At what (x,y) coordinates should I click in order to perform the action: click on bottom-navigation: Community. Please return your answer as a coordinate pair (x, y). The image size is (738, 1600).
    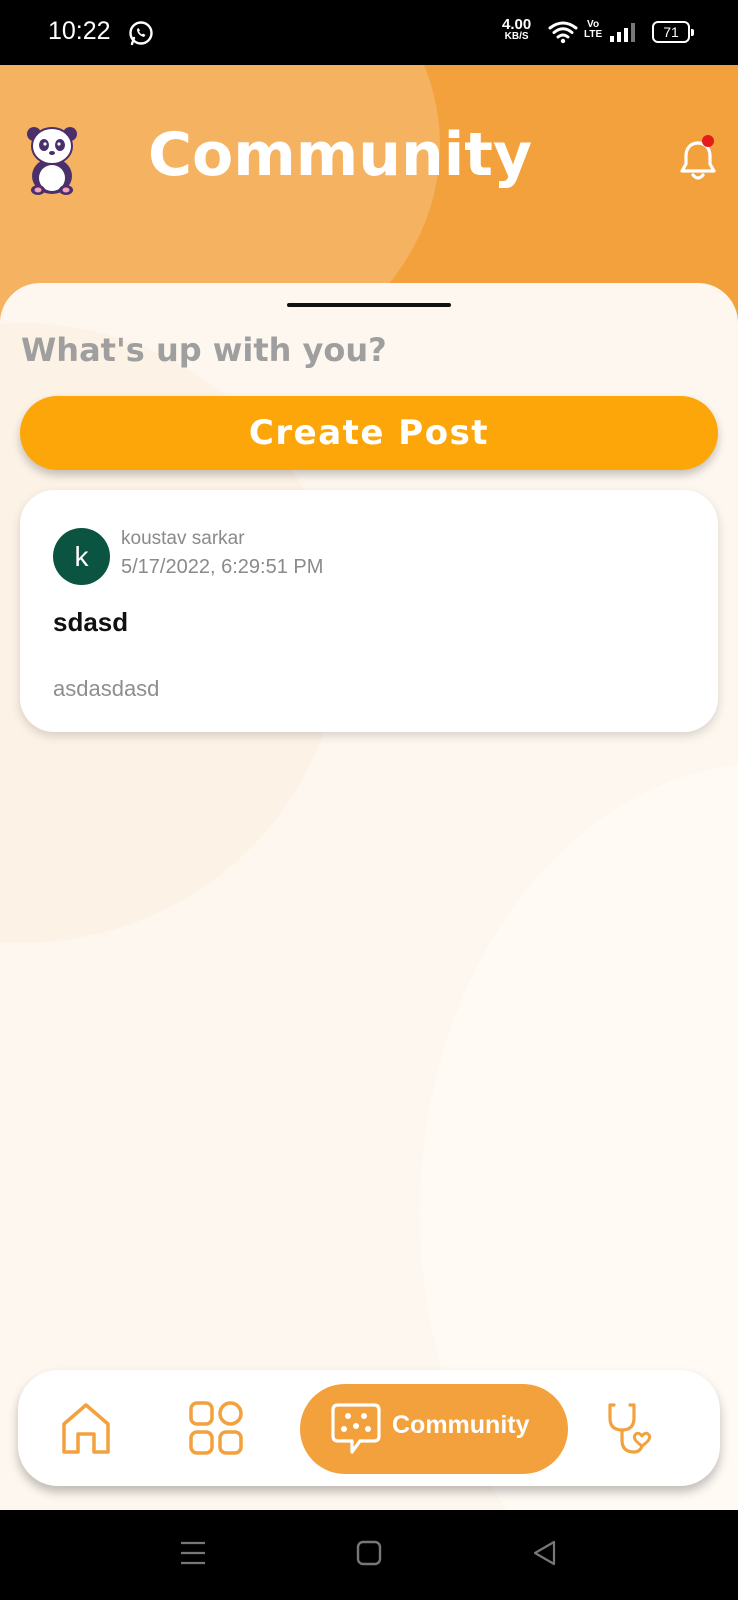
    Looking at the image, I should click on (369, 1428).